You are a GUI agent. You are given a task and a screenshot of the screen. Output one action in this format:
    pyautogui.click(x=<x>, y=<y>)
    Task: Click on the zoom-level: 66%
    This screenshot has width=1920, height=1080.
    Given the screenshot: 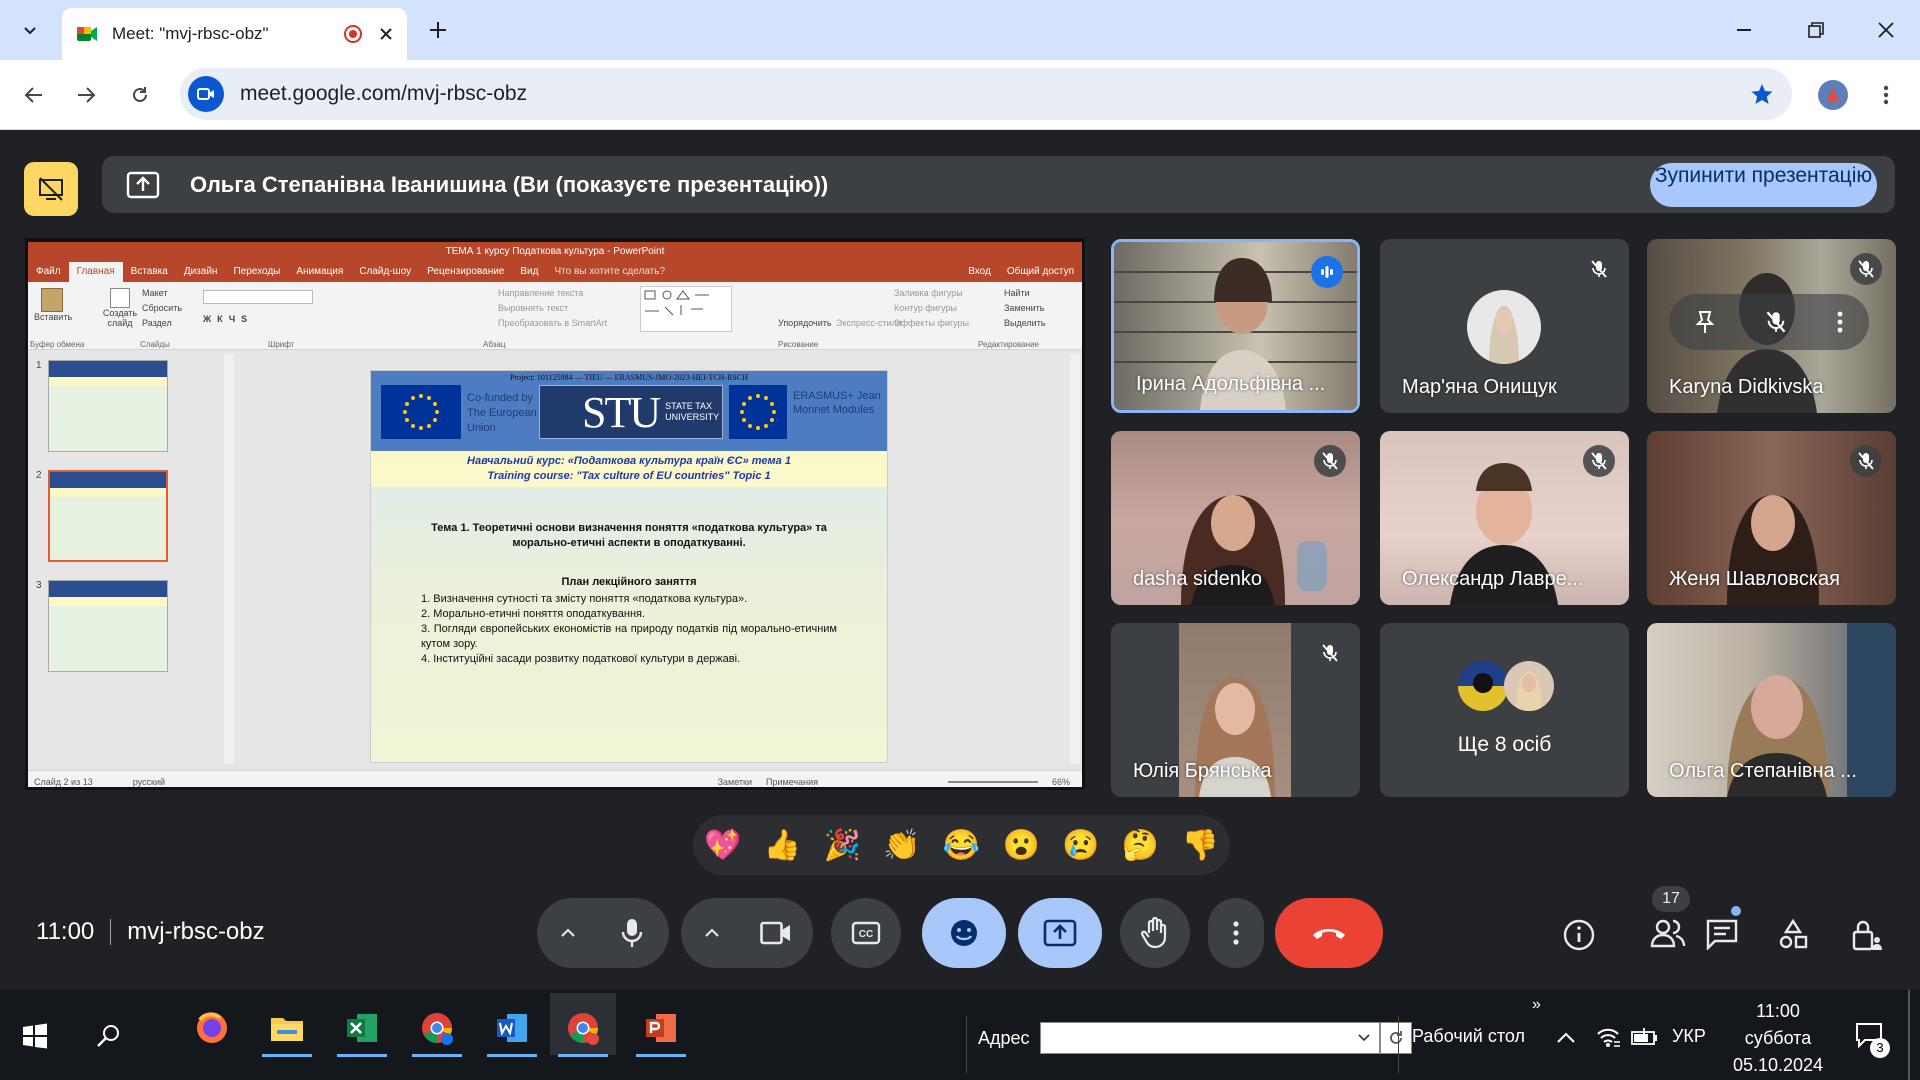 What is the action you would take?
    pyautogui.click(x=1061, y=782)
    